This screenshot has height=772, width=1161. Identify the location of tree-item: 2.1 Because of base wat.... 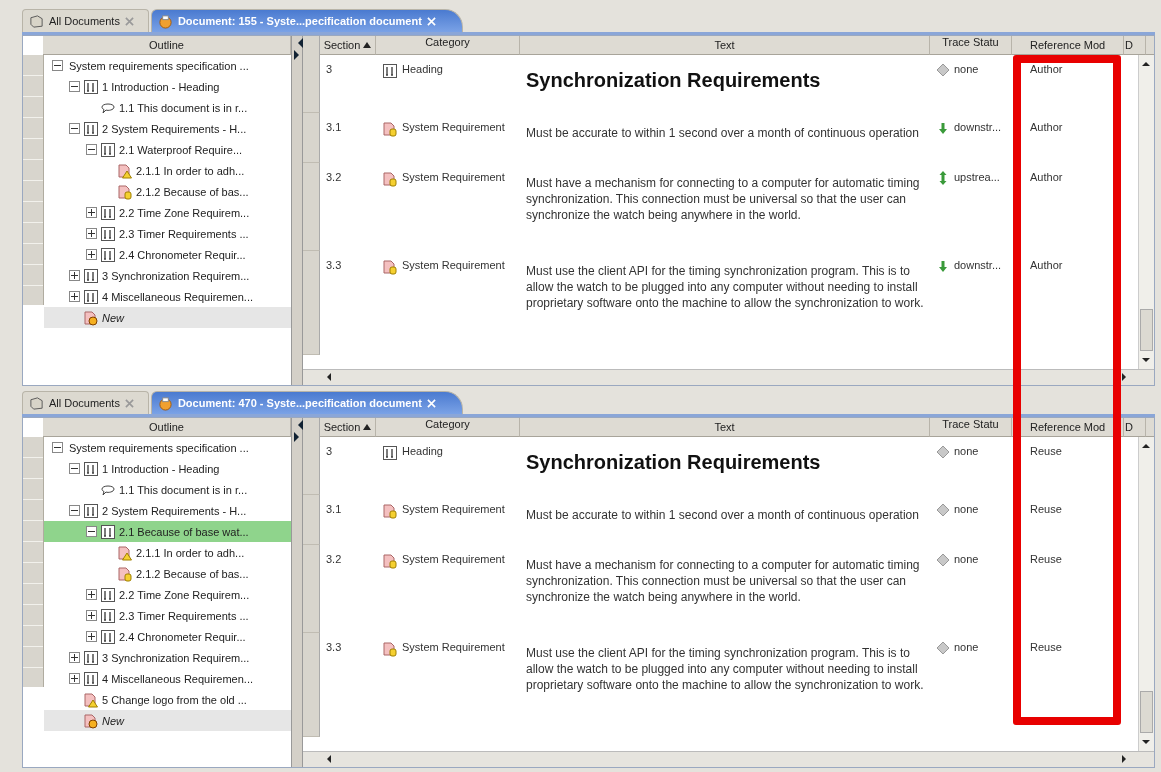
(167, 531).